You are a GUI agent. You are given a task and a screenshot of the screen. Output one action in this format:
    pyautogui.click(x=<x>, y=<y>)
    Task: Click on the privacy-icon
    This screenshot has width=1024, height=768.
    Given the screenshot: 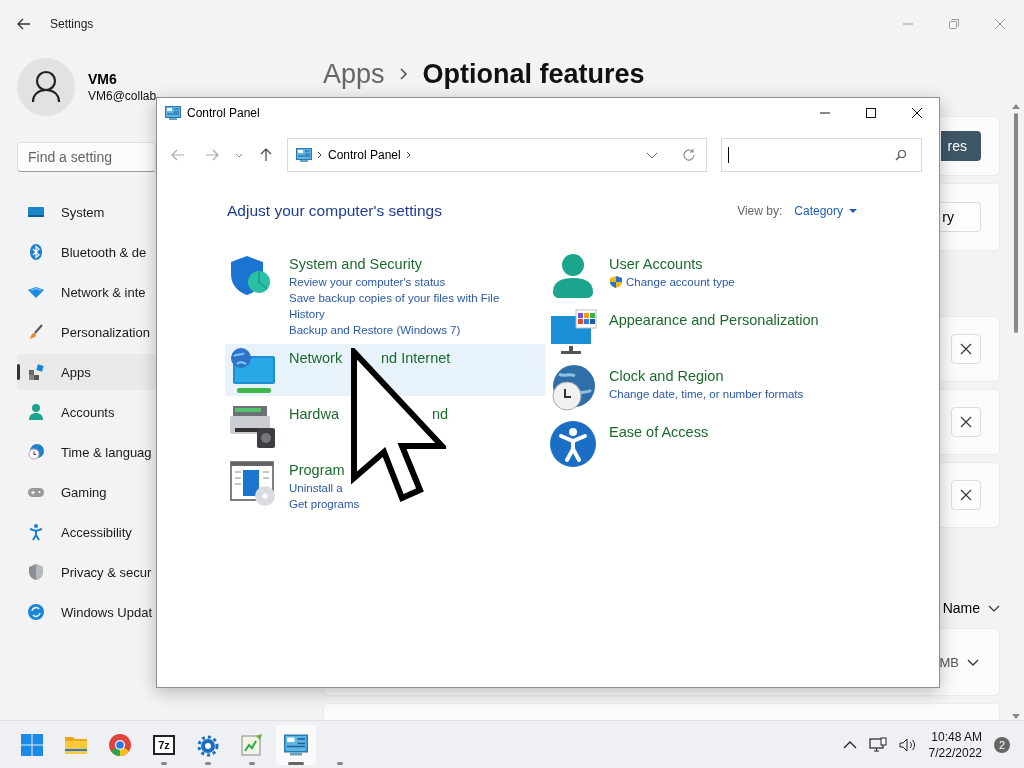 What is the action you would take?
    pyautogui.click(x=36, y=572)
    